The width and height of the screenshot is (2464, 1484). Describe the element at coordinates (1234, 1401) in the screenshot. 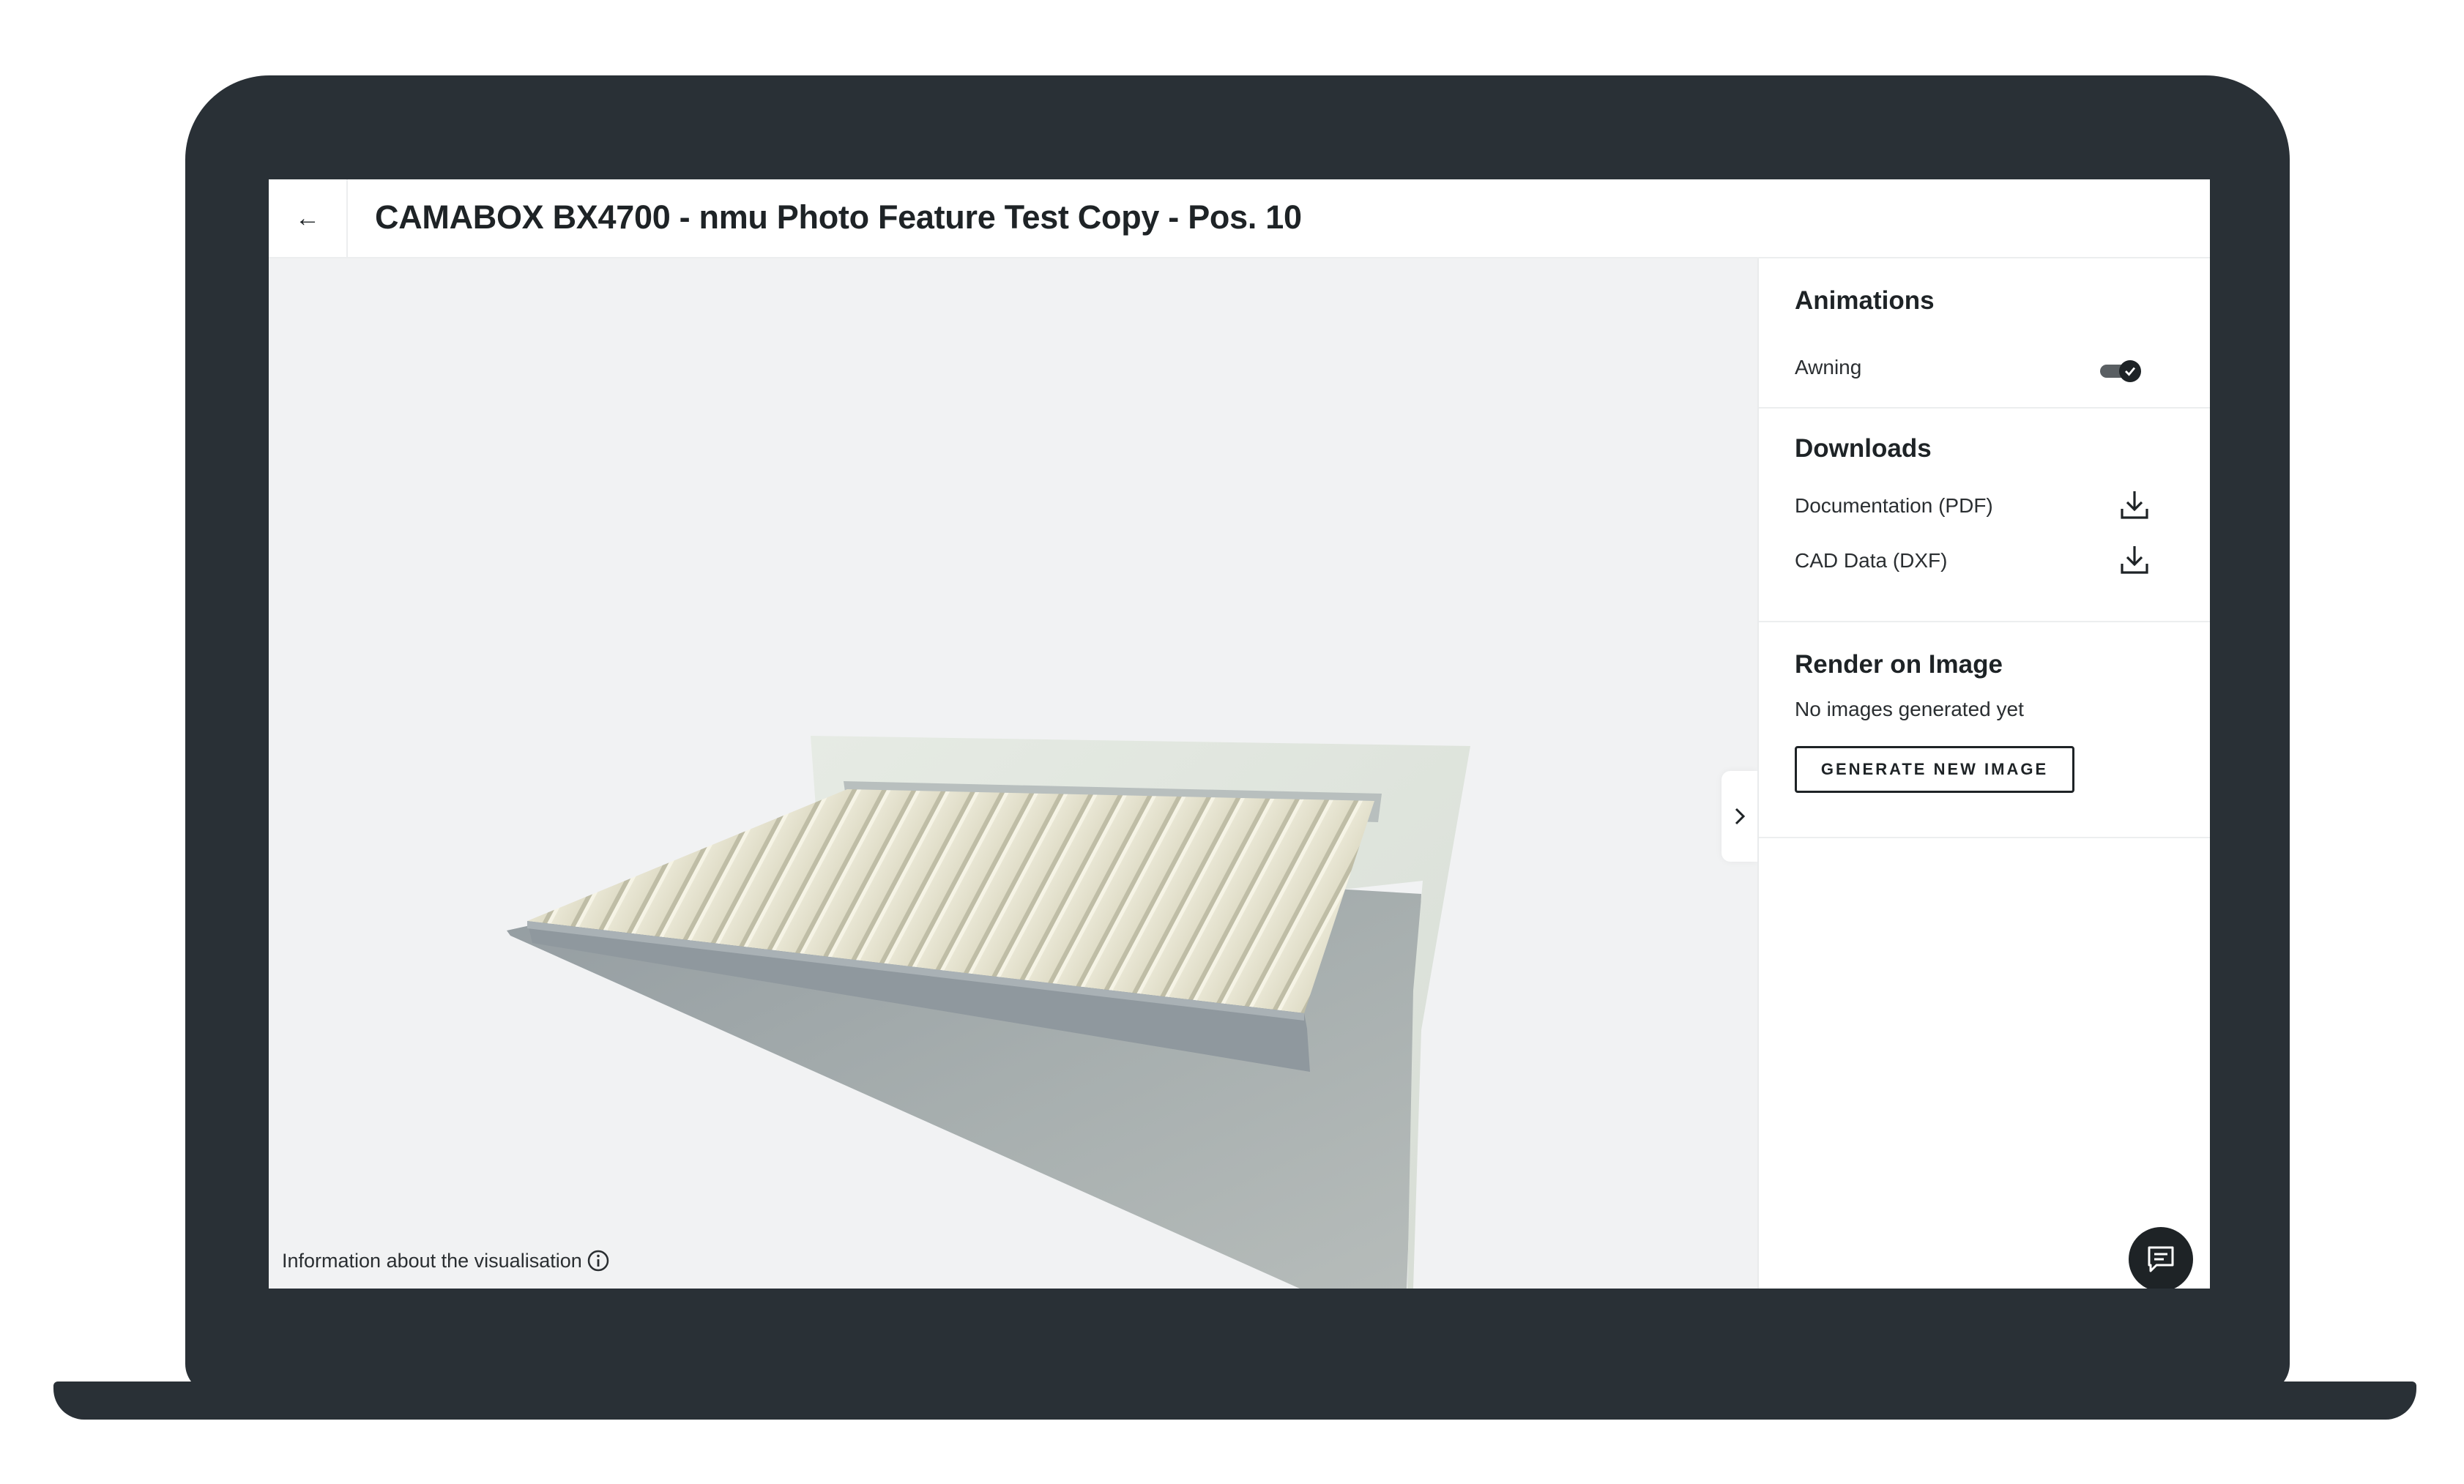

I see `laptop-base` at that location.